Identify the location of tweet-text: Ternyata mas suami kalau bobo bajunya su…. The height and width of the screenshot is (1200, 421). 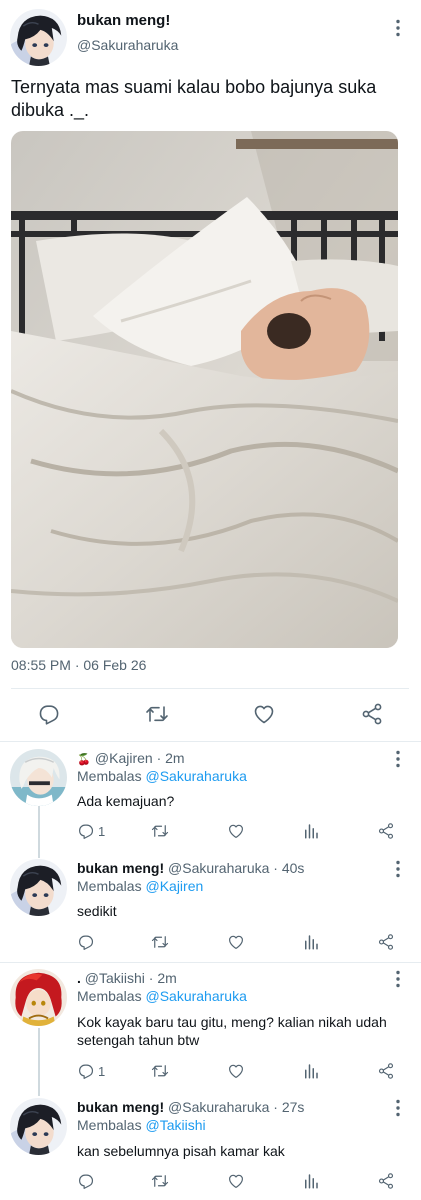
(194, 98).